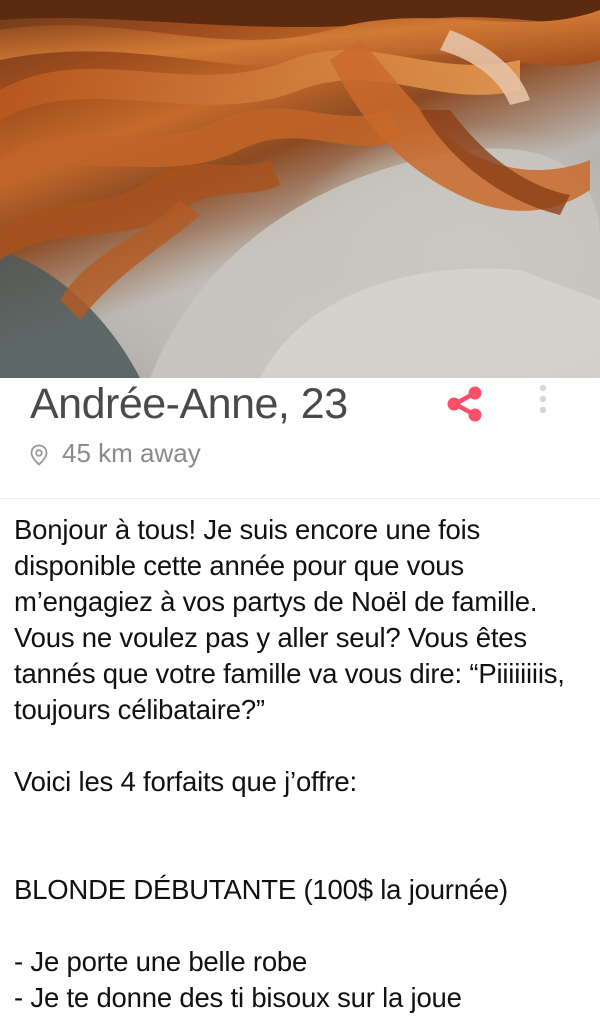 Image resolution: width=600 pixels, height=1016 pixels. What do you see at coordinates (131, 453) in the screenshot?
I see `distance-label: 45 km away` at bounding box center [131, 453].